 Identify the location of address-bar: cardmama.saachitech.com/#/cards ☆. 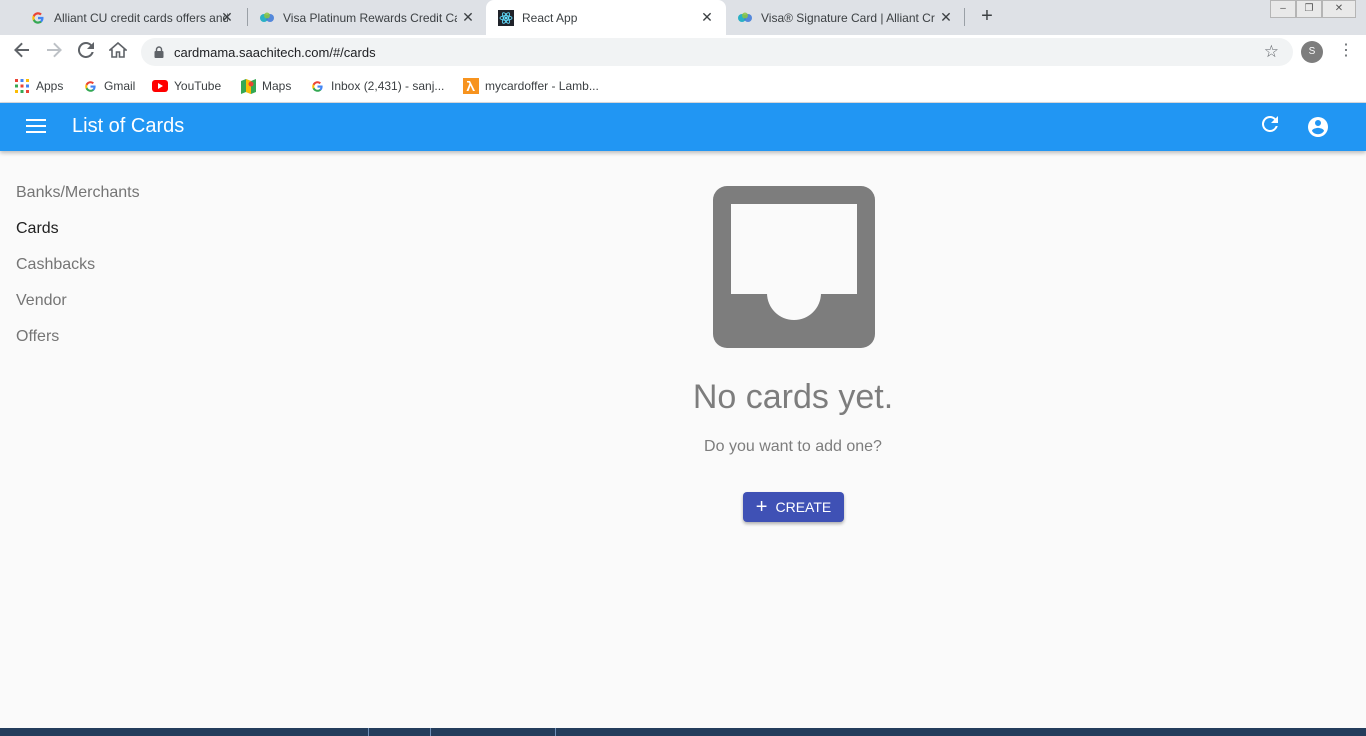
(717, 52).